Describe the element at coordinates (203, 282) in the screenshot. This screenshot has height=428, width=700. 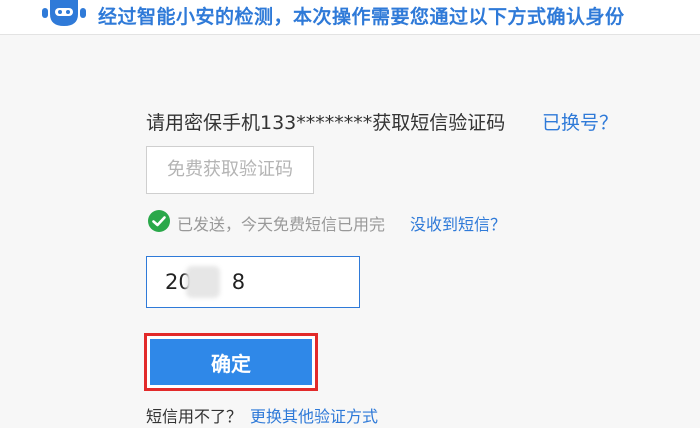
I see `redaction-blur` at that location.